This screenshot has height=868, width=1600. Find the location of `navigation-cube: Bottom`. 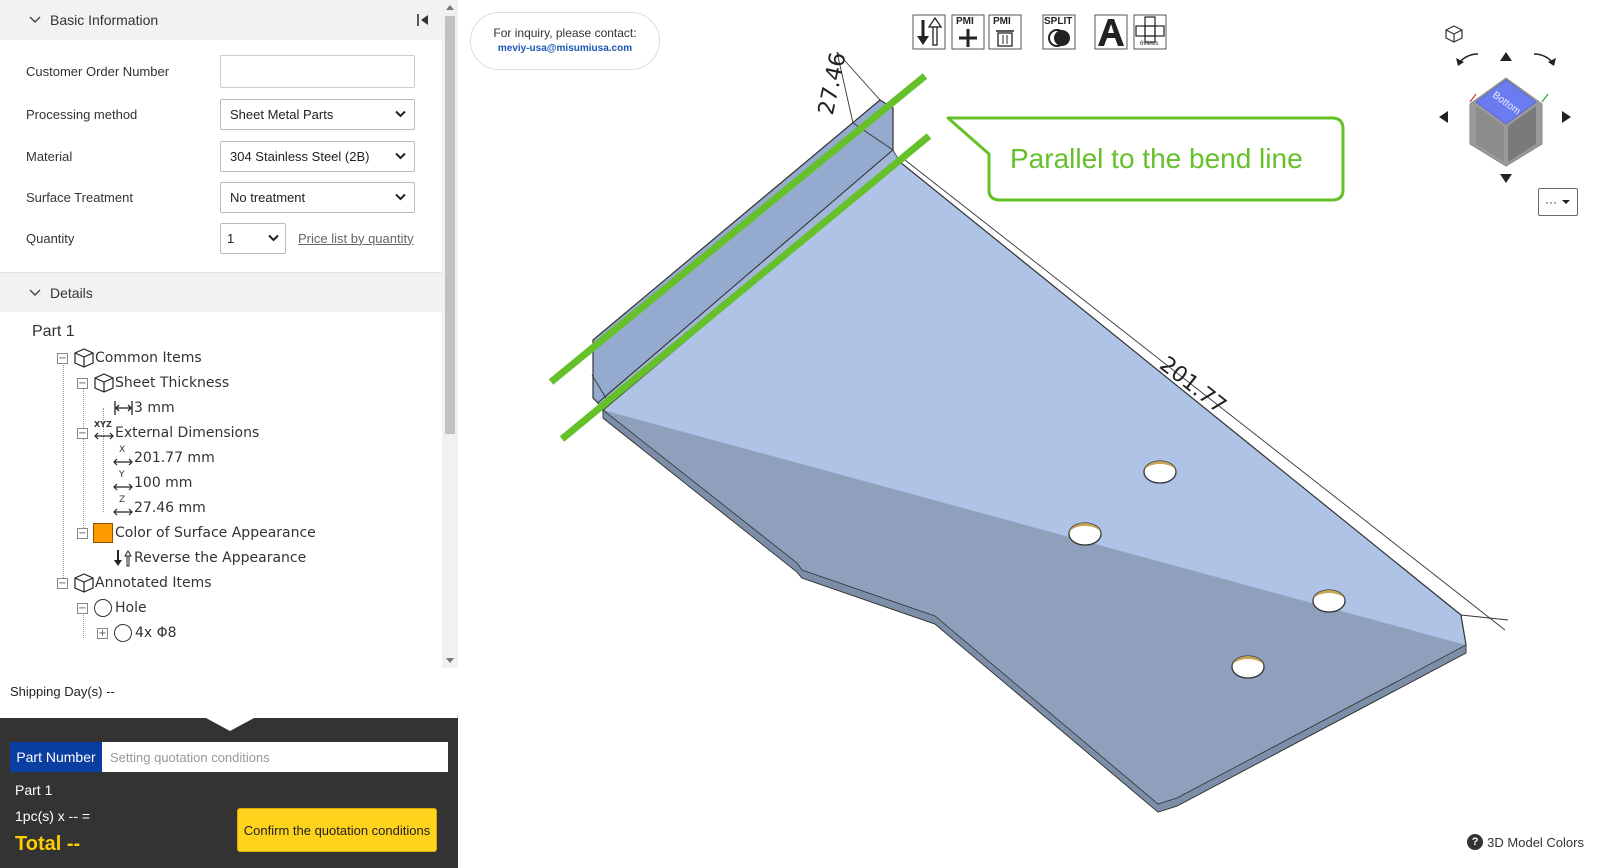

navigation-cube: Bottom is located at coordinates (1505, 119).